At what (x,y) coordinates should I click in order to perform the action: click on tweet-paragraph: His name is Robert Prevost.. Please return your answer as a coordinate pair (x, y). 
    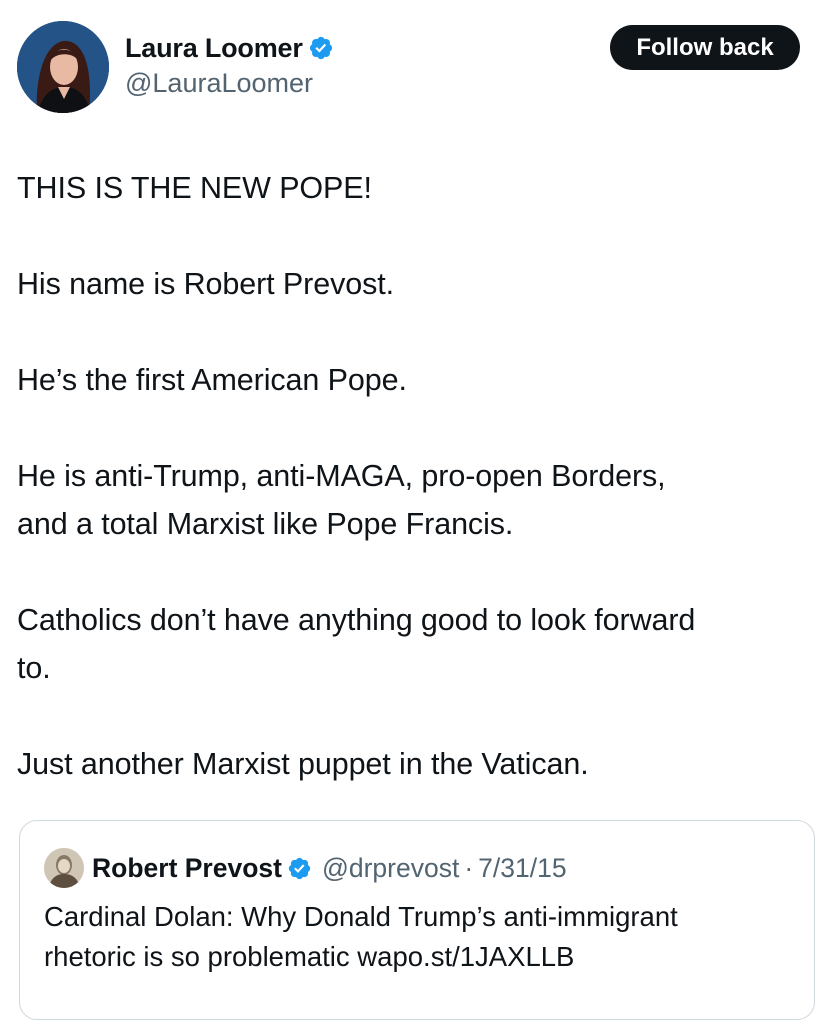
    Looking at the image, I should click on (205, 284).